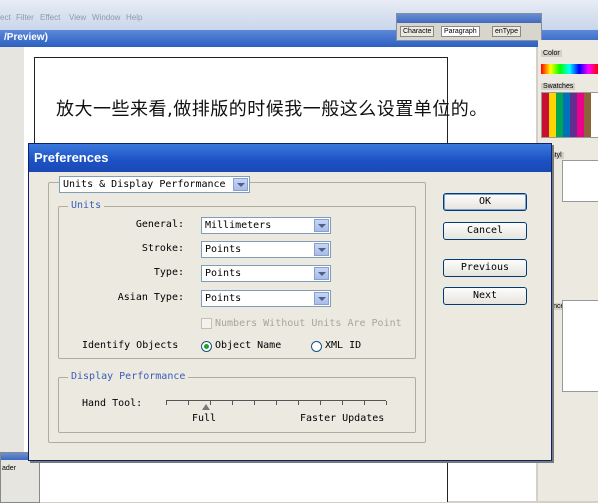 The height and width of the screenshot is (503, 598). I want to click on asian-type-label: Asian Type:, so click(150, 297).